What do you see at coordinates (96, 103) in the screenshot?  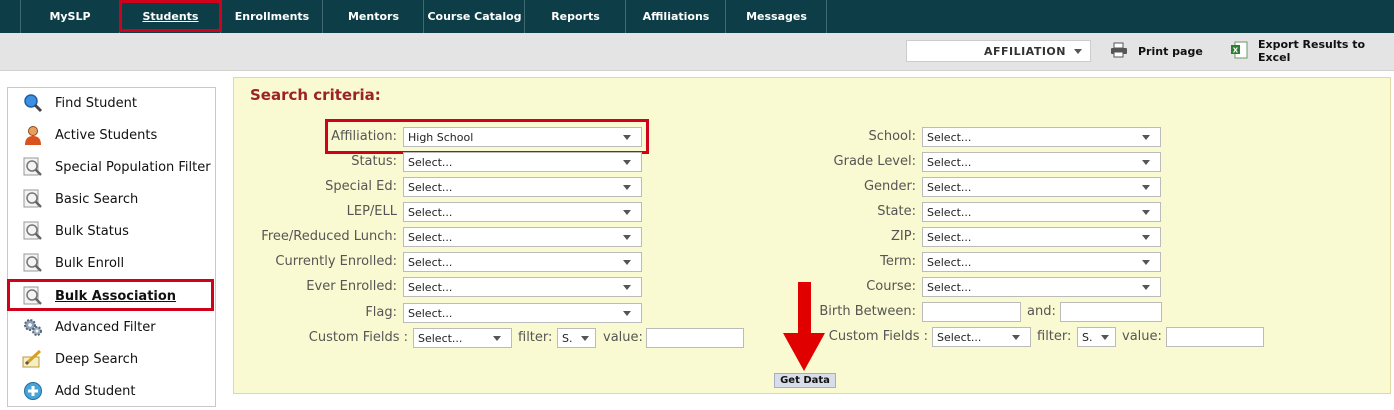 I see `sidebar-item-label: Find Student` at bounding box center [96, 103].